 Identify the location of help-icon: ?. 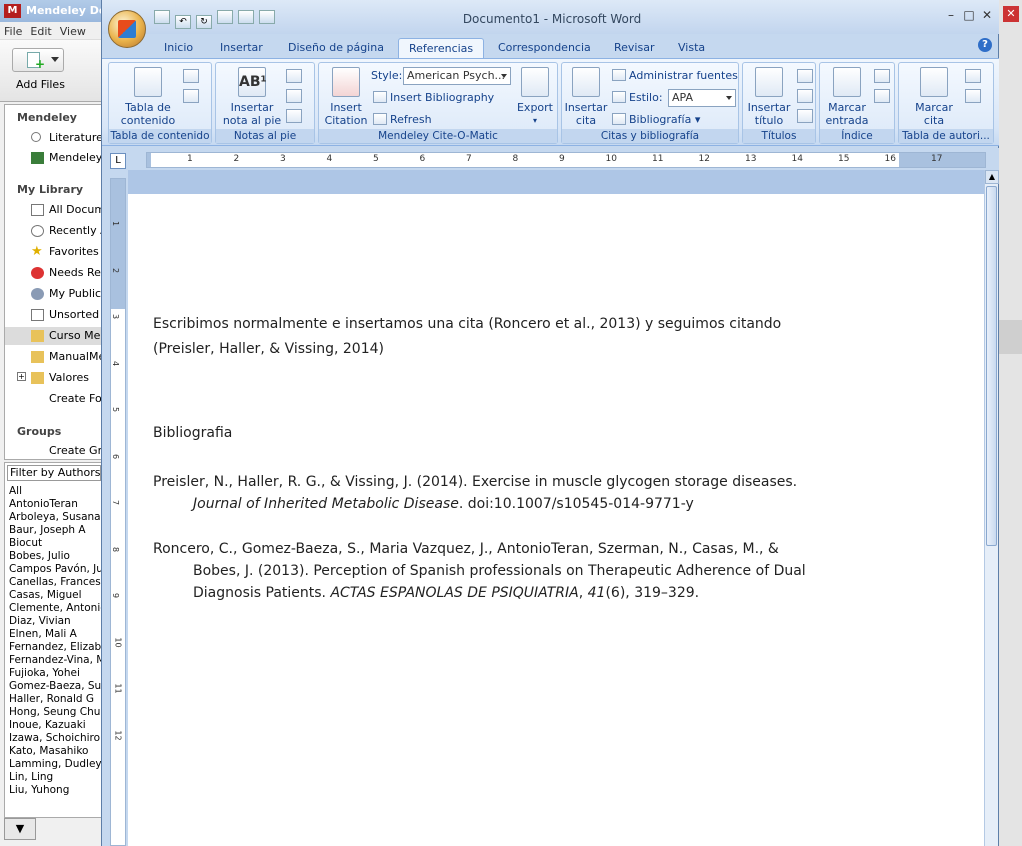
(985, 45).